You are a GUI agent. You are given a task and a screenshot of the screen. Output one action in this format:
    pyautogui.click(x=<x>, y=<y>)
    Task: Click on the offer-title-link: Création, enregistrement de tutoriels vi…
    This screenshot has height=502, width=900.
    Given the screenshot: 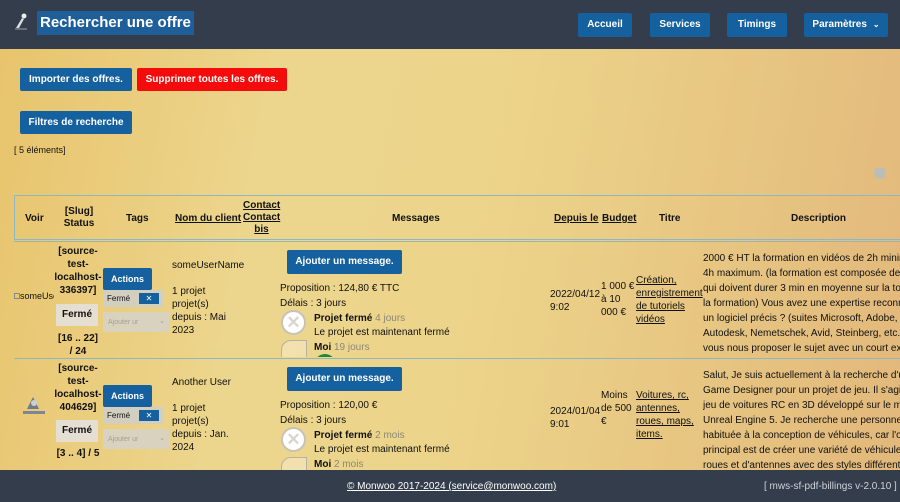 What is the action you would take?
    pyautogui.click(x=671, y=300)
    